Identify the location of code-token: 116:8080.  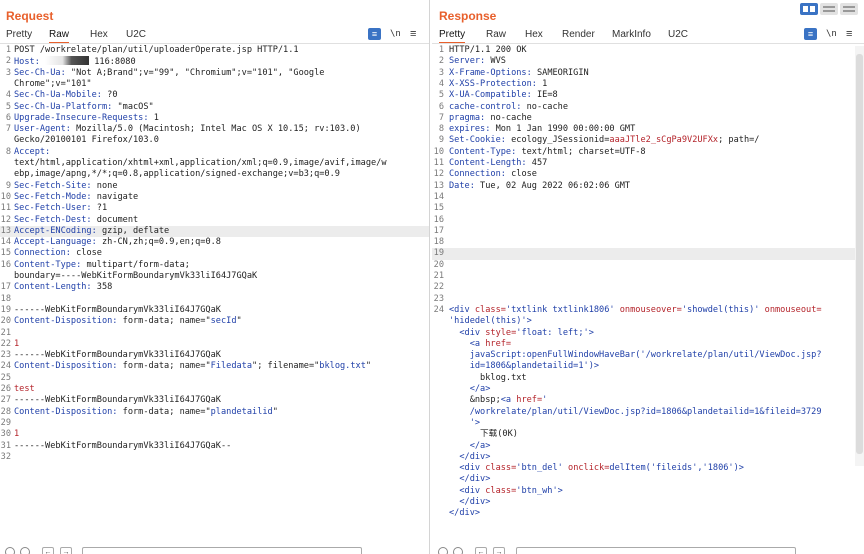
(112, 62).